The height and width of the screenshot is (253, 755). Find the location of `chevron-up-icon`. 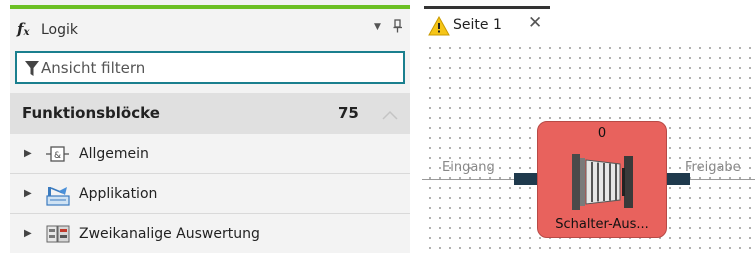

chevron-up-icon is located at coordinates (390, 114).